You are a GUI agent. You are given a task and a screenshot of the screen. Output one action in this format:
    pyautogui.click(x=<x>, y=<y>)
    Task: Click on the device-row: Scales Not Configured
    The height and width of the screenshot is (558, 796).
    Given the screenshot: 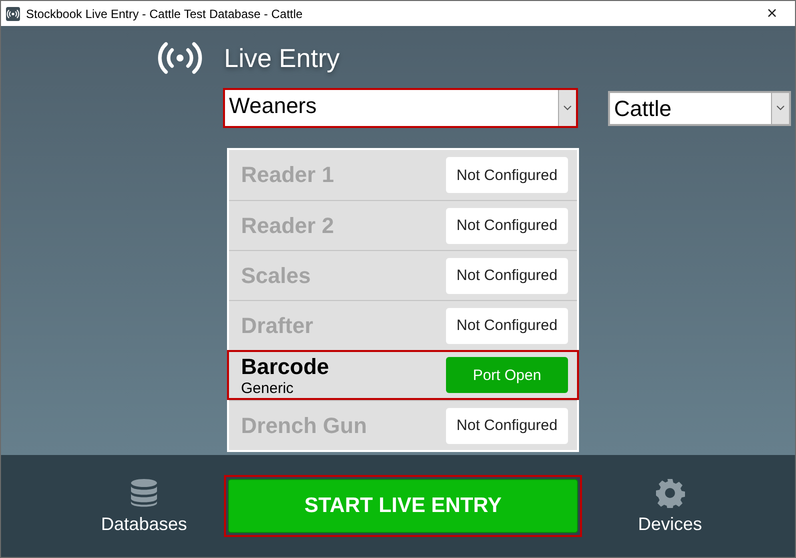 What is the action you would take?
    pyautogui.click(x=403, y=275)
    